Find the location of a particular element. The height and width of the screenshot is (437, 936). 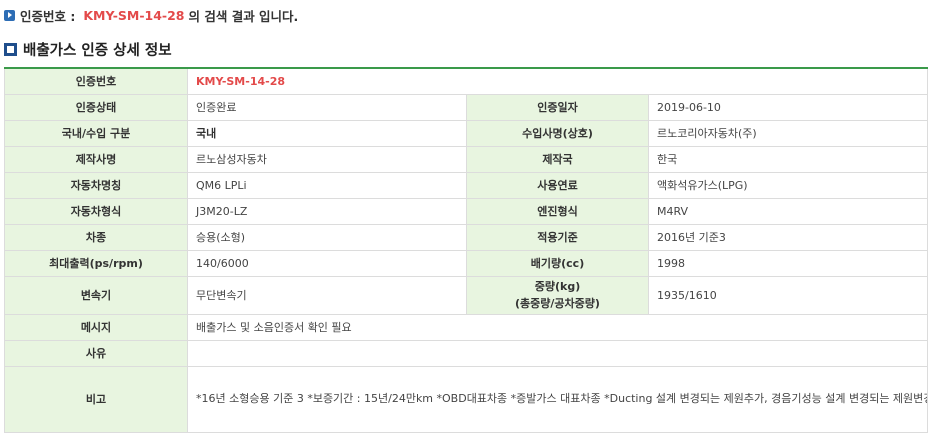

fuel-label: 사용연료 is located at coordinates (557, 185).